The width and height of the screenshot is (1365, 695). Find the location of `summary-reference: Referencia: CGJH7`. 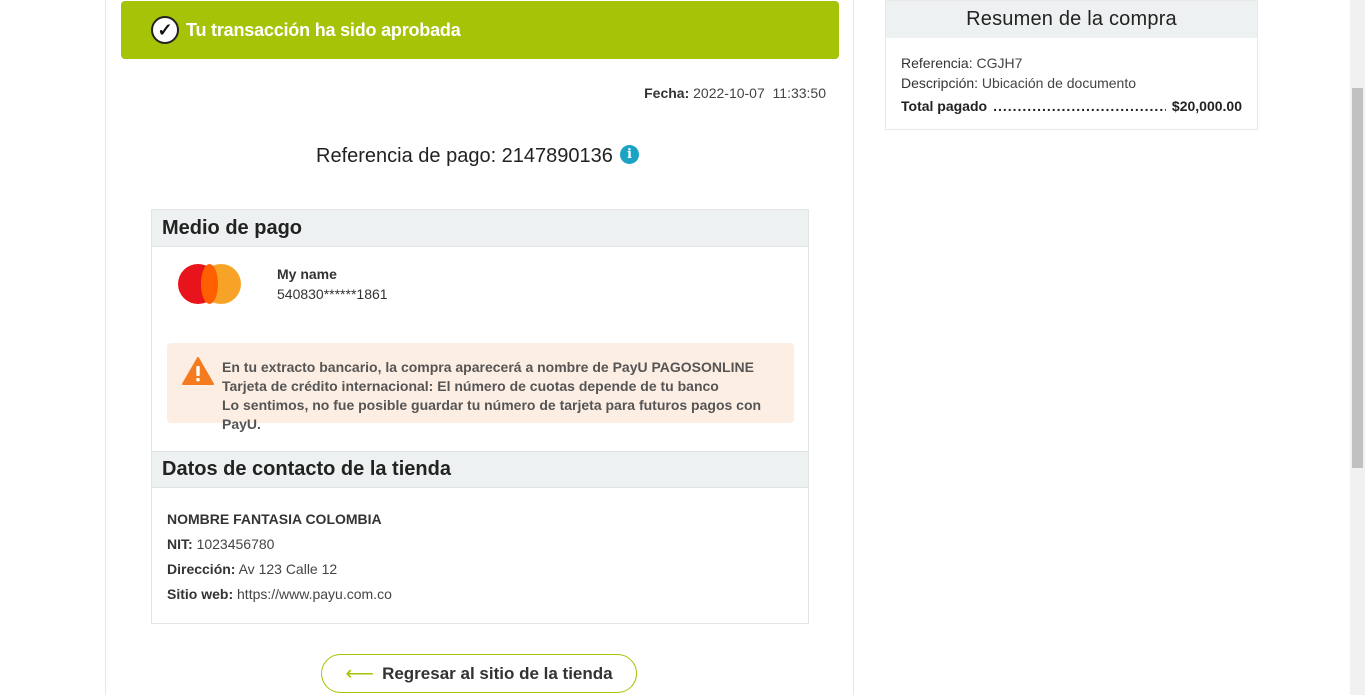

summary-reference: Referencia: CGJH7 is located at coordinates (961, 63).